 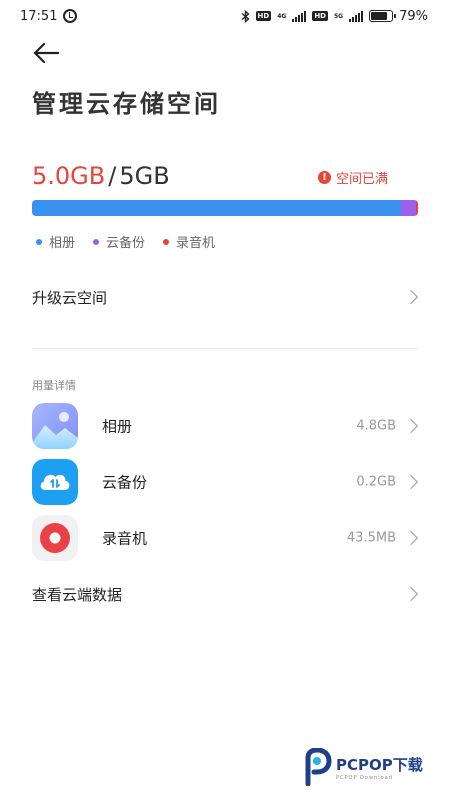 What do you see at coordinates (225, 297) in the screenshot?
I see `upgrade-cloud-space-row: 升级云空间` at bounding box center [225, 297].